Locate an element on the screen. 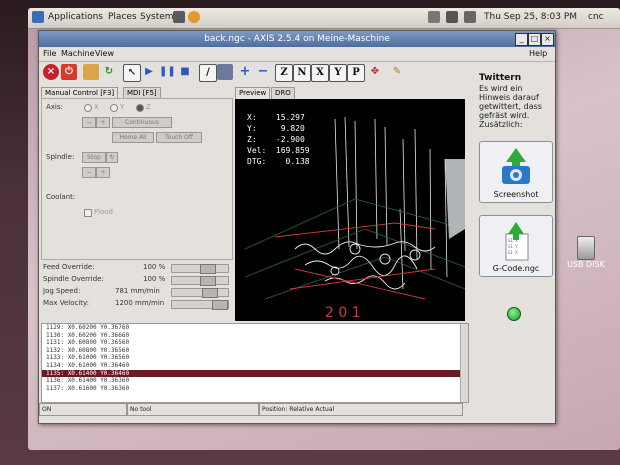  touch-off-button: Touch Off is located at coordinates (179, 137).